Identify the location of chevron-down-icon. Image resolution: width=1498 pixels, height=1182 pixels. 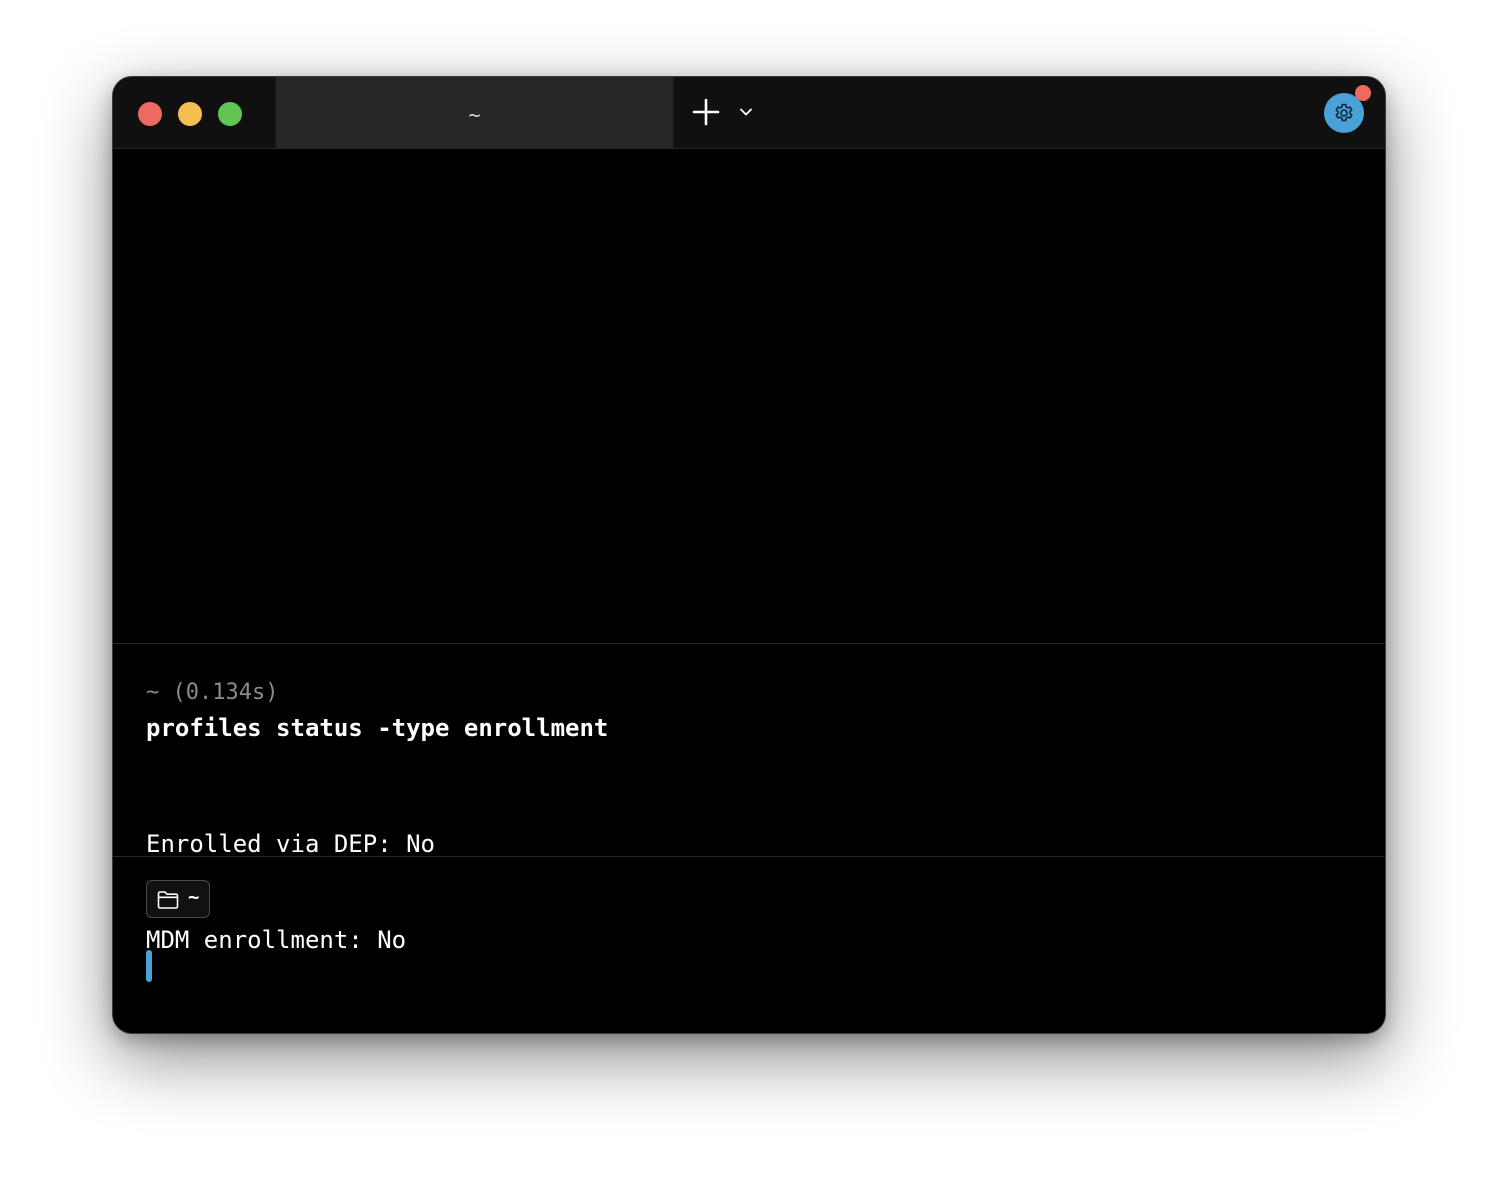
(746, 112).